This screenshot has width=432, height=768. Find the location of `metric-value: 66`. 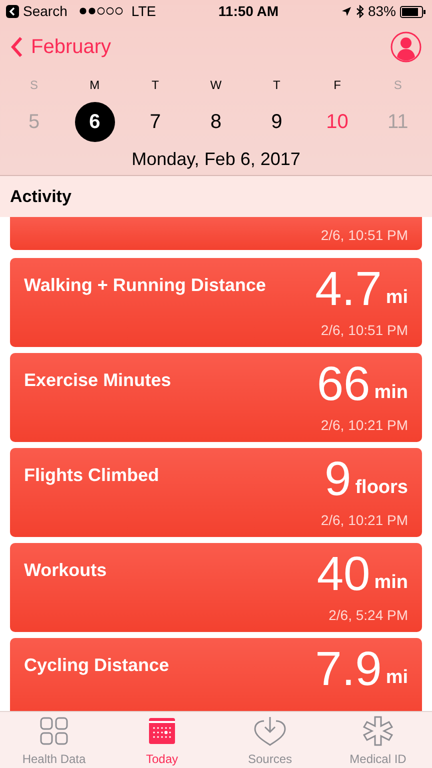

metric-value: 66 is located at coordinates (343, 385).